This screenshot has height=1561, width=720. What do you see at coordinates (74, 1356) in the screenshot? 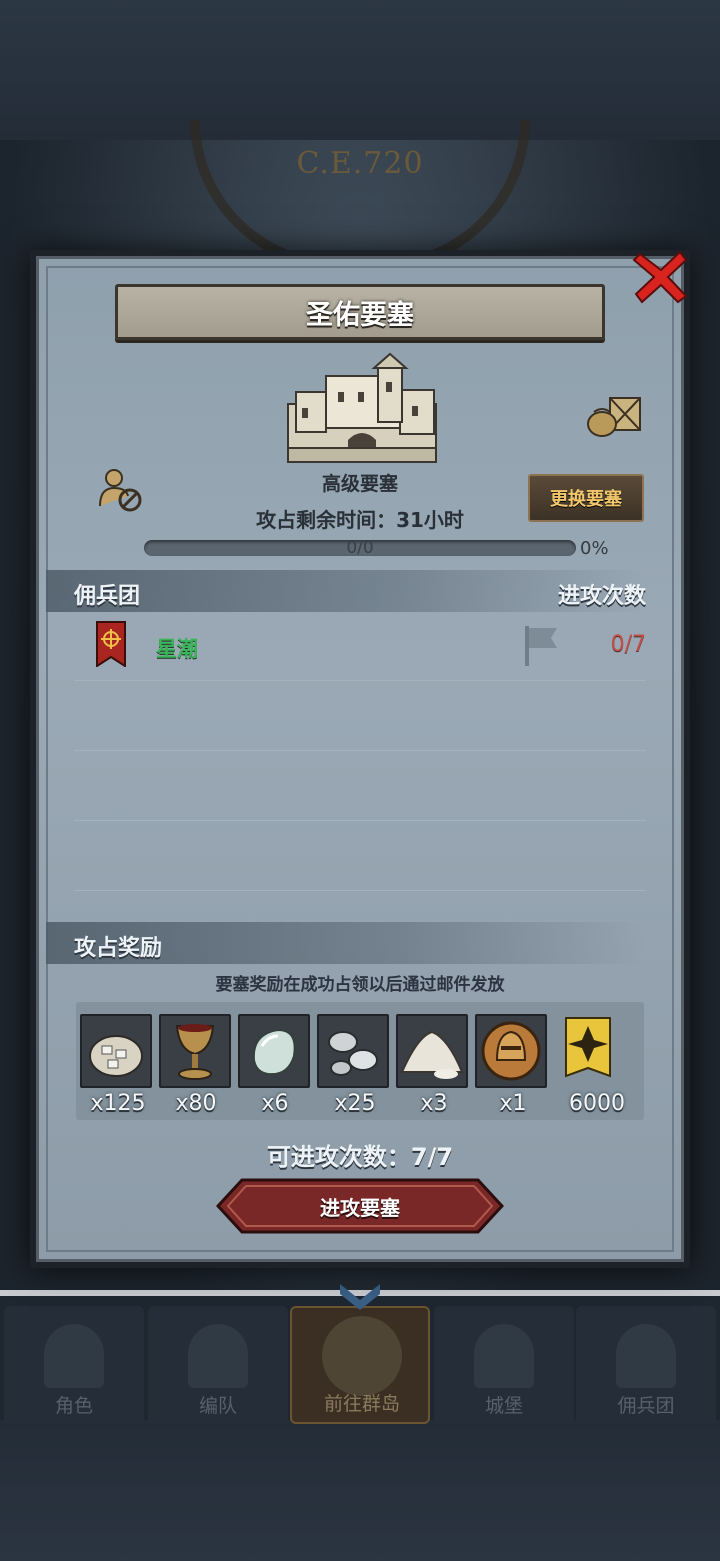
I see `character-icon` at bounding box center [74, 1356].